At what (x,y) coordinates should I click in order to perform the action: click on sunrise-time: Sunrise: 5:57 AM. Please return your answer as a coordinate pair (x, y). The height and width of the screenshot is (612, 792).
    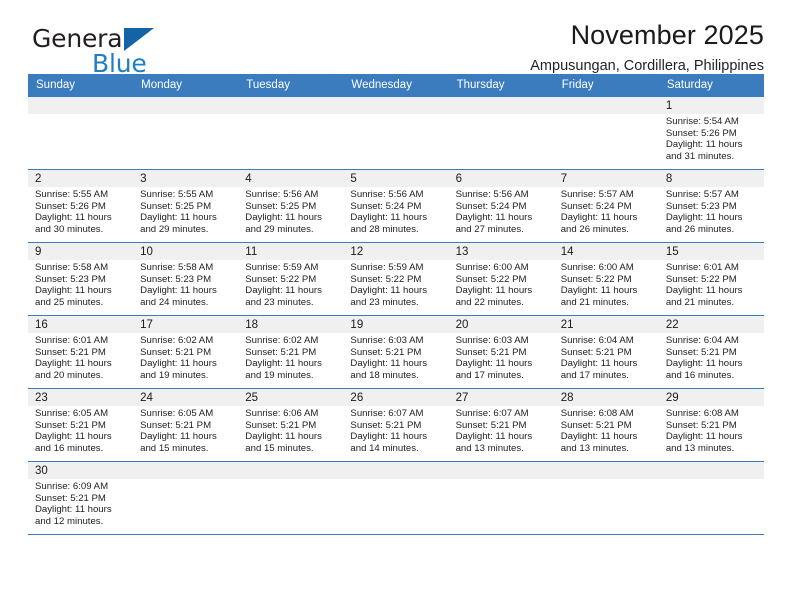
    Looking at the image, I should click on (597, 194).